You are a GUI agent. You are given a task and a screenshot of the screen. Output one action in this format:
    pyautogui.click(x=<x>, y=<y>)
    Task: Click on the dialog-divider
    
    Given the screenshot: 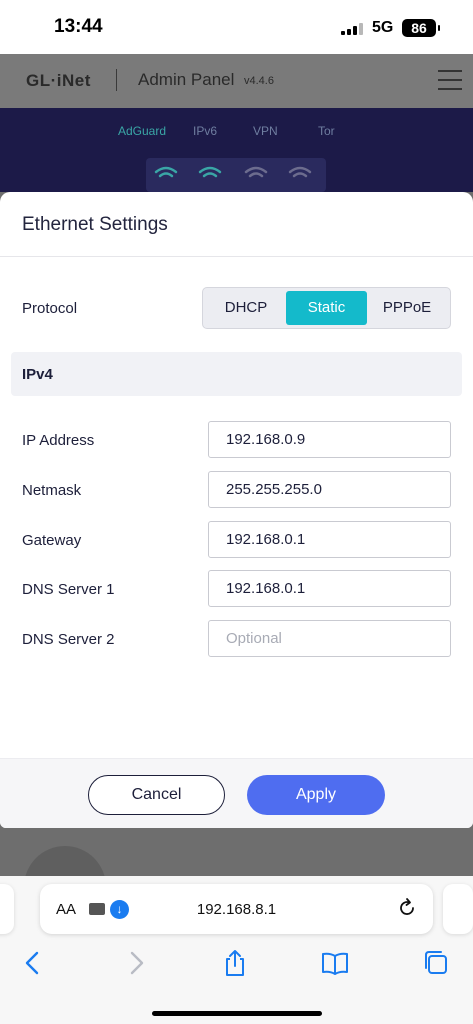 What is the action you would take?
    pyautogui.click(x=236, y=256)
    